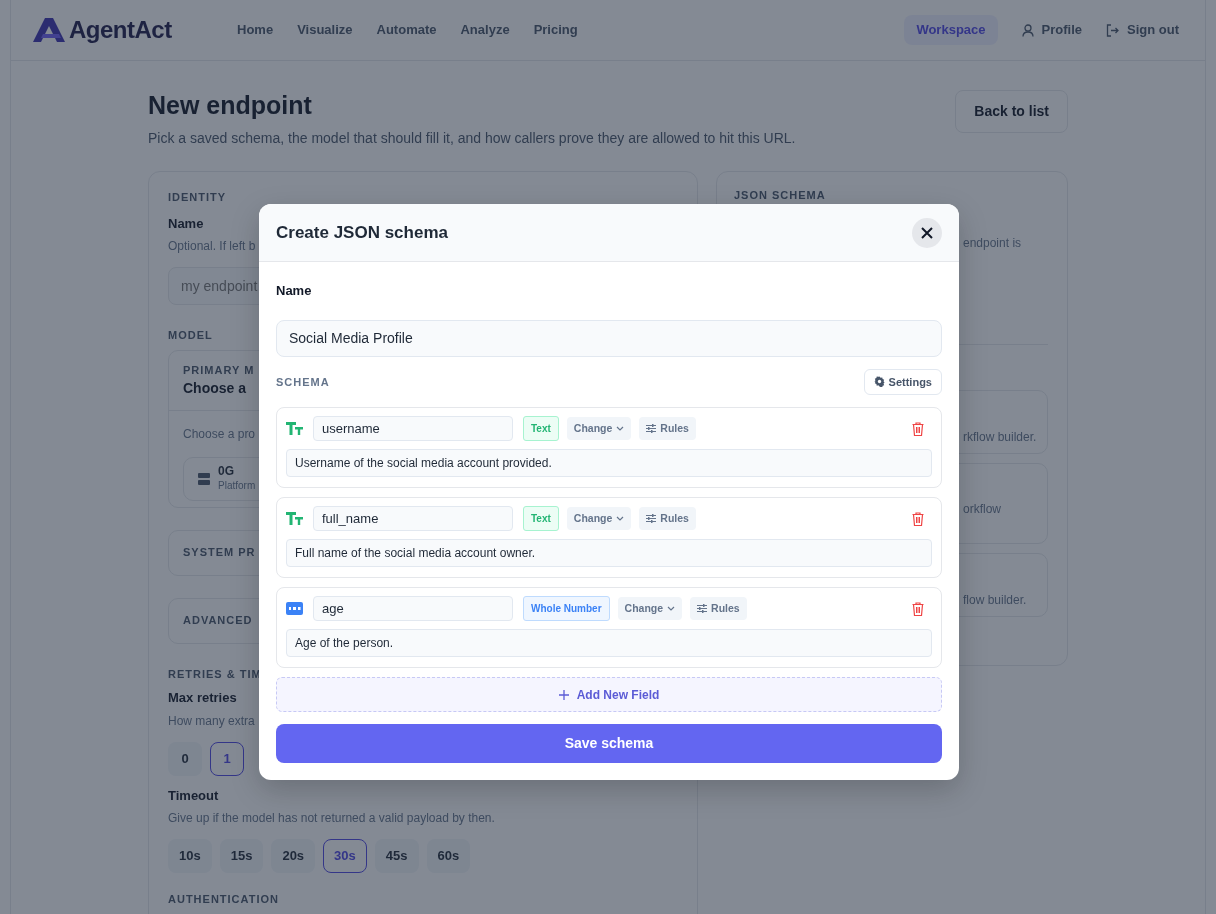 This screenshot has width=1216, height=914. I want to click on page-title: New endpoint, so click(230, 105).